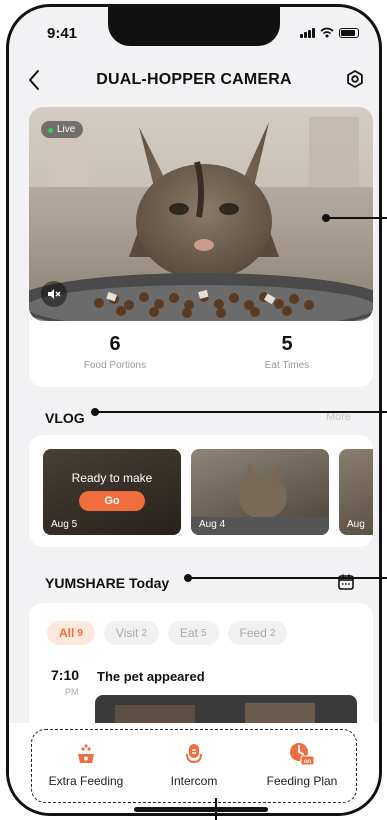 This screenshot has width=387, height=820. Describe the element at coordinates (287, 344) in the screenshot. I see `stat-value: 5` at that location.